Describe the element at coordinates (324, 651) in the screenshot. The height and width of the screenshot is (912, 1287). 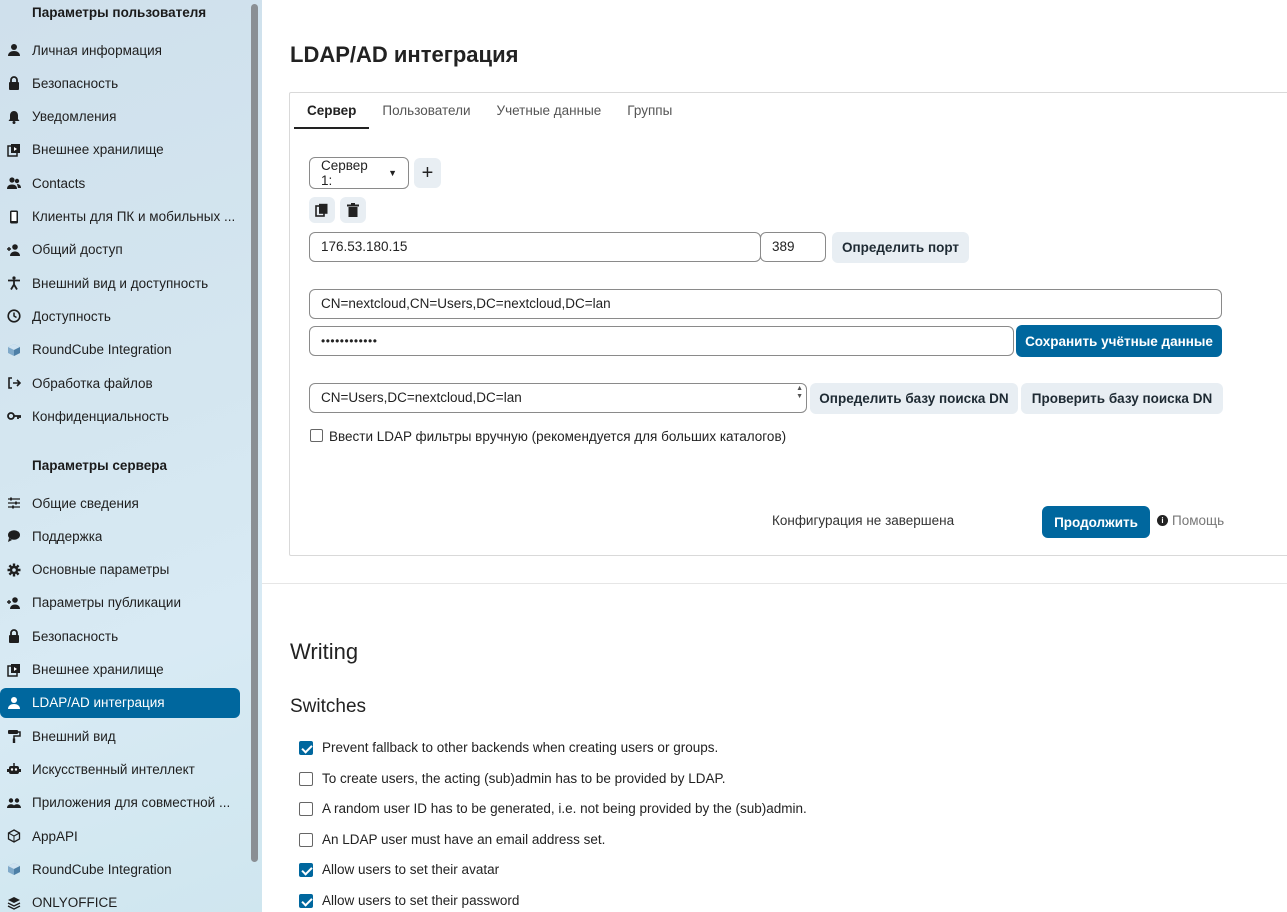
I see `writing-heading: Writing` at that location.